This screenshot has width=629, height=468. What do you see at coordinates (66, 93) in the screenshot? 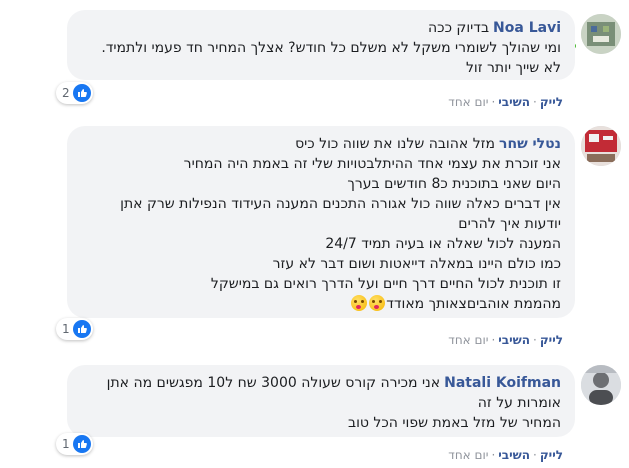
I see `reaction-count: 2` at bounding box center [66, 93].